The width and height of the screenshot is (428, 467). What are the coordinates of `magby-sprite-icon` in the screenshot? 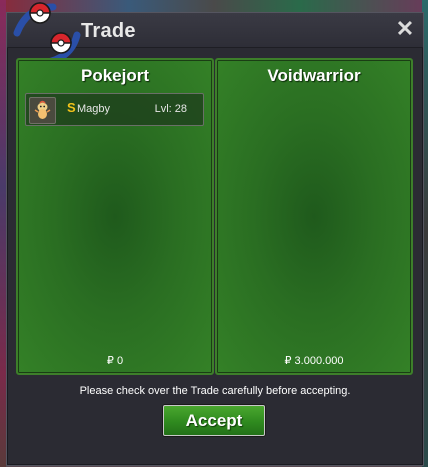 It's located at (42, 110).